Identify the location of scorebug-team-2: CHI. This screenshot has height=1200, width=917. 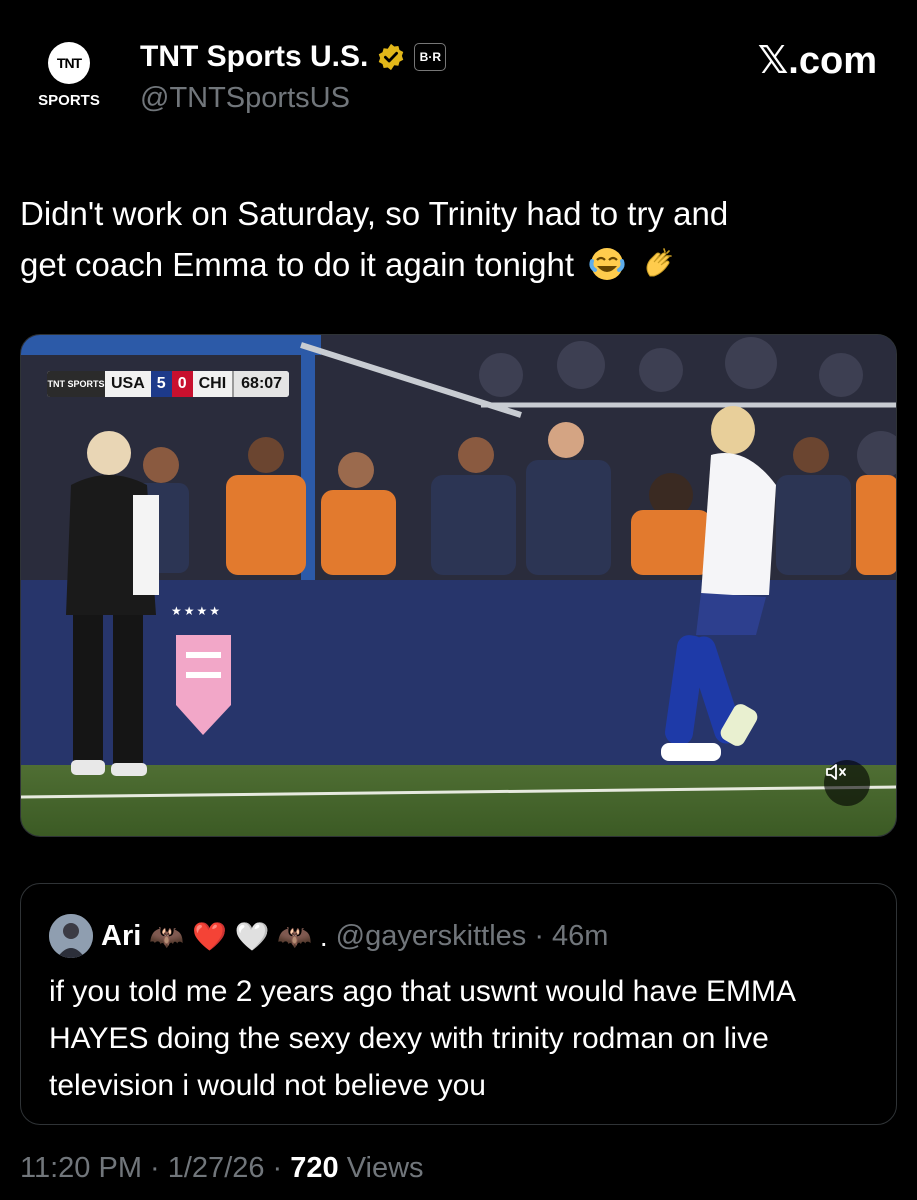
(212, 383).